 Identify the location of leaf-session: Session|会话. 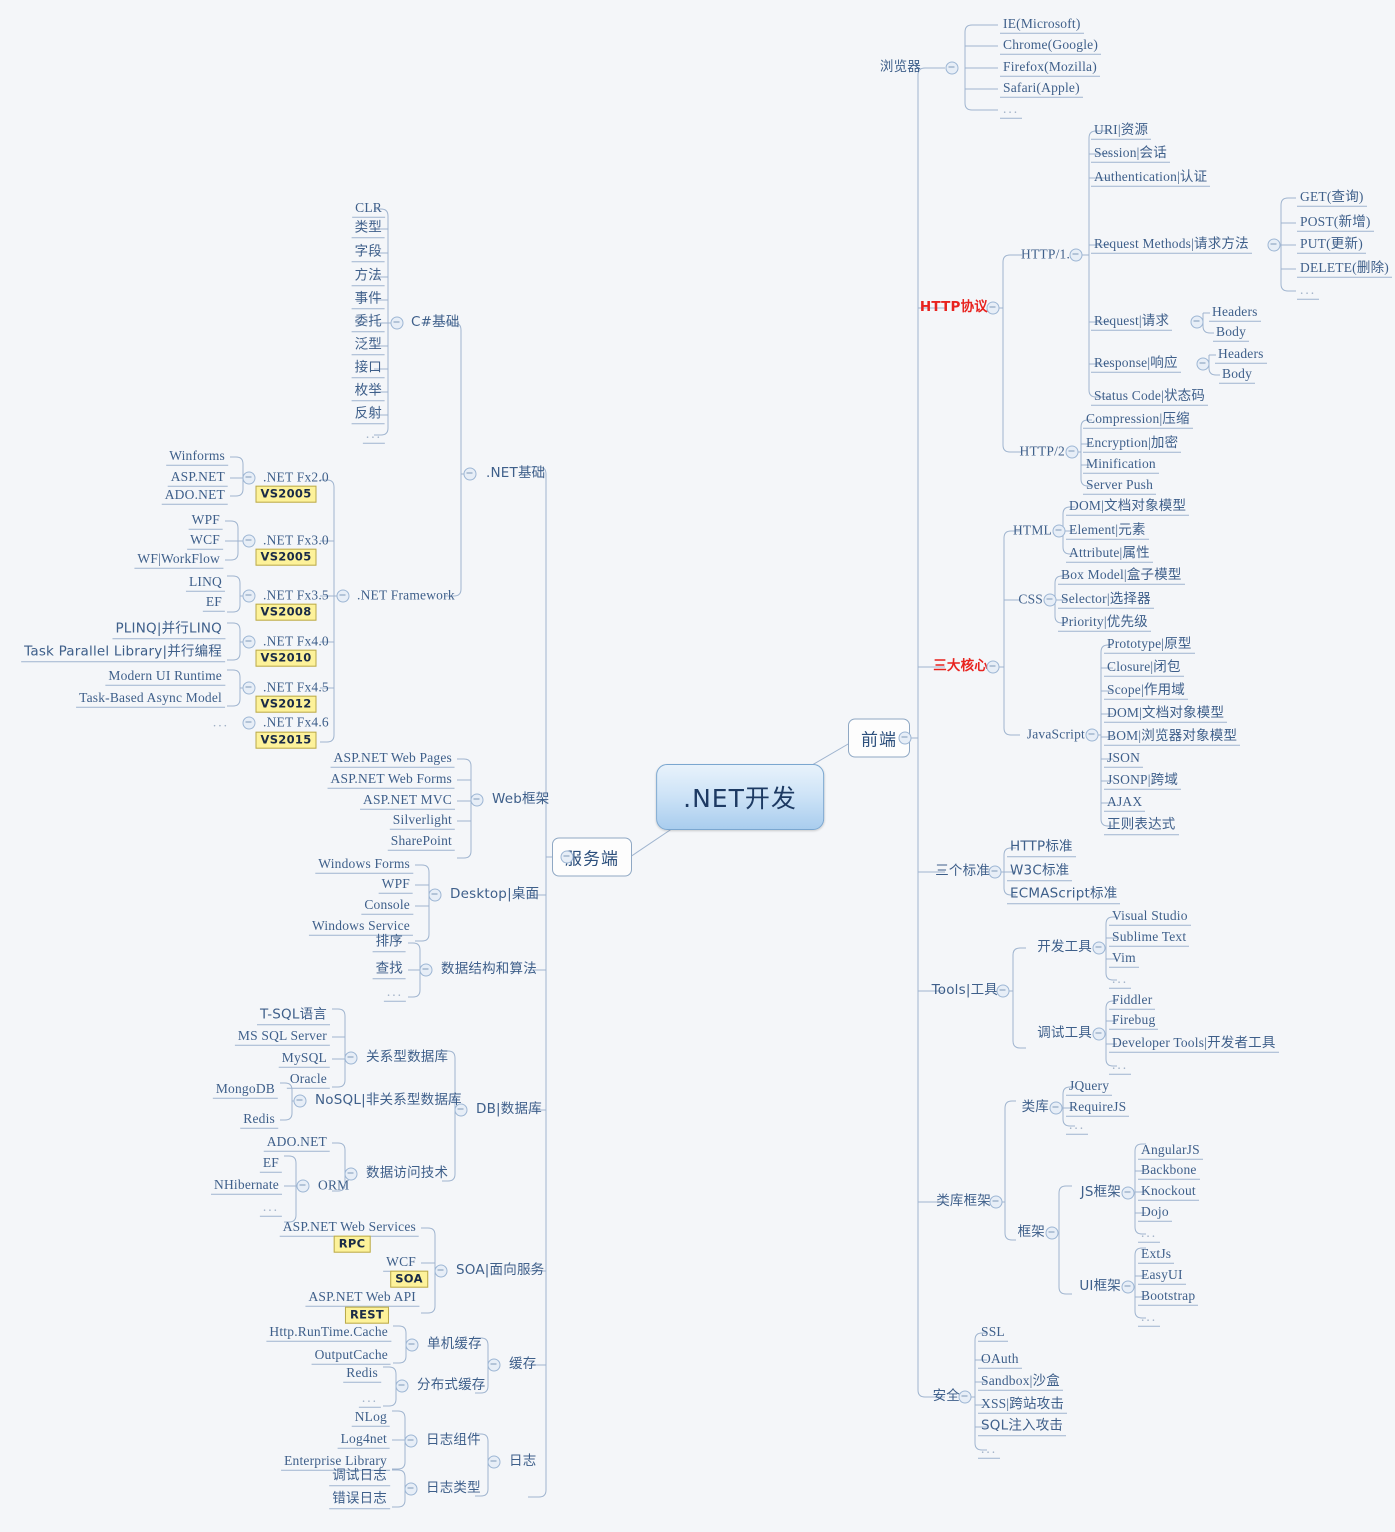
(1130, 154).